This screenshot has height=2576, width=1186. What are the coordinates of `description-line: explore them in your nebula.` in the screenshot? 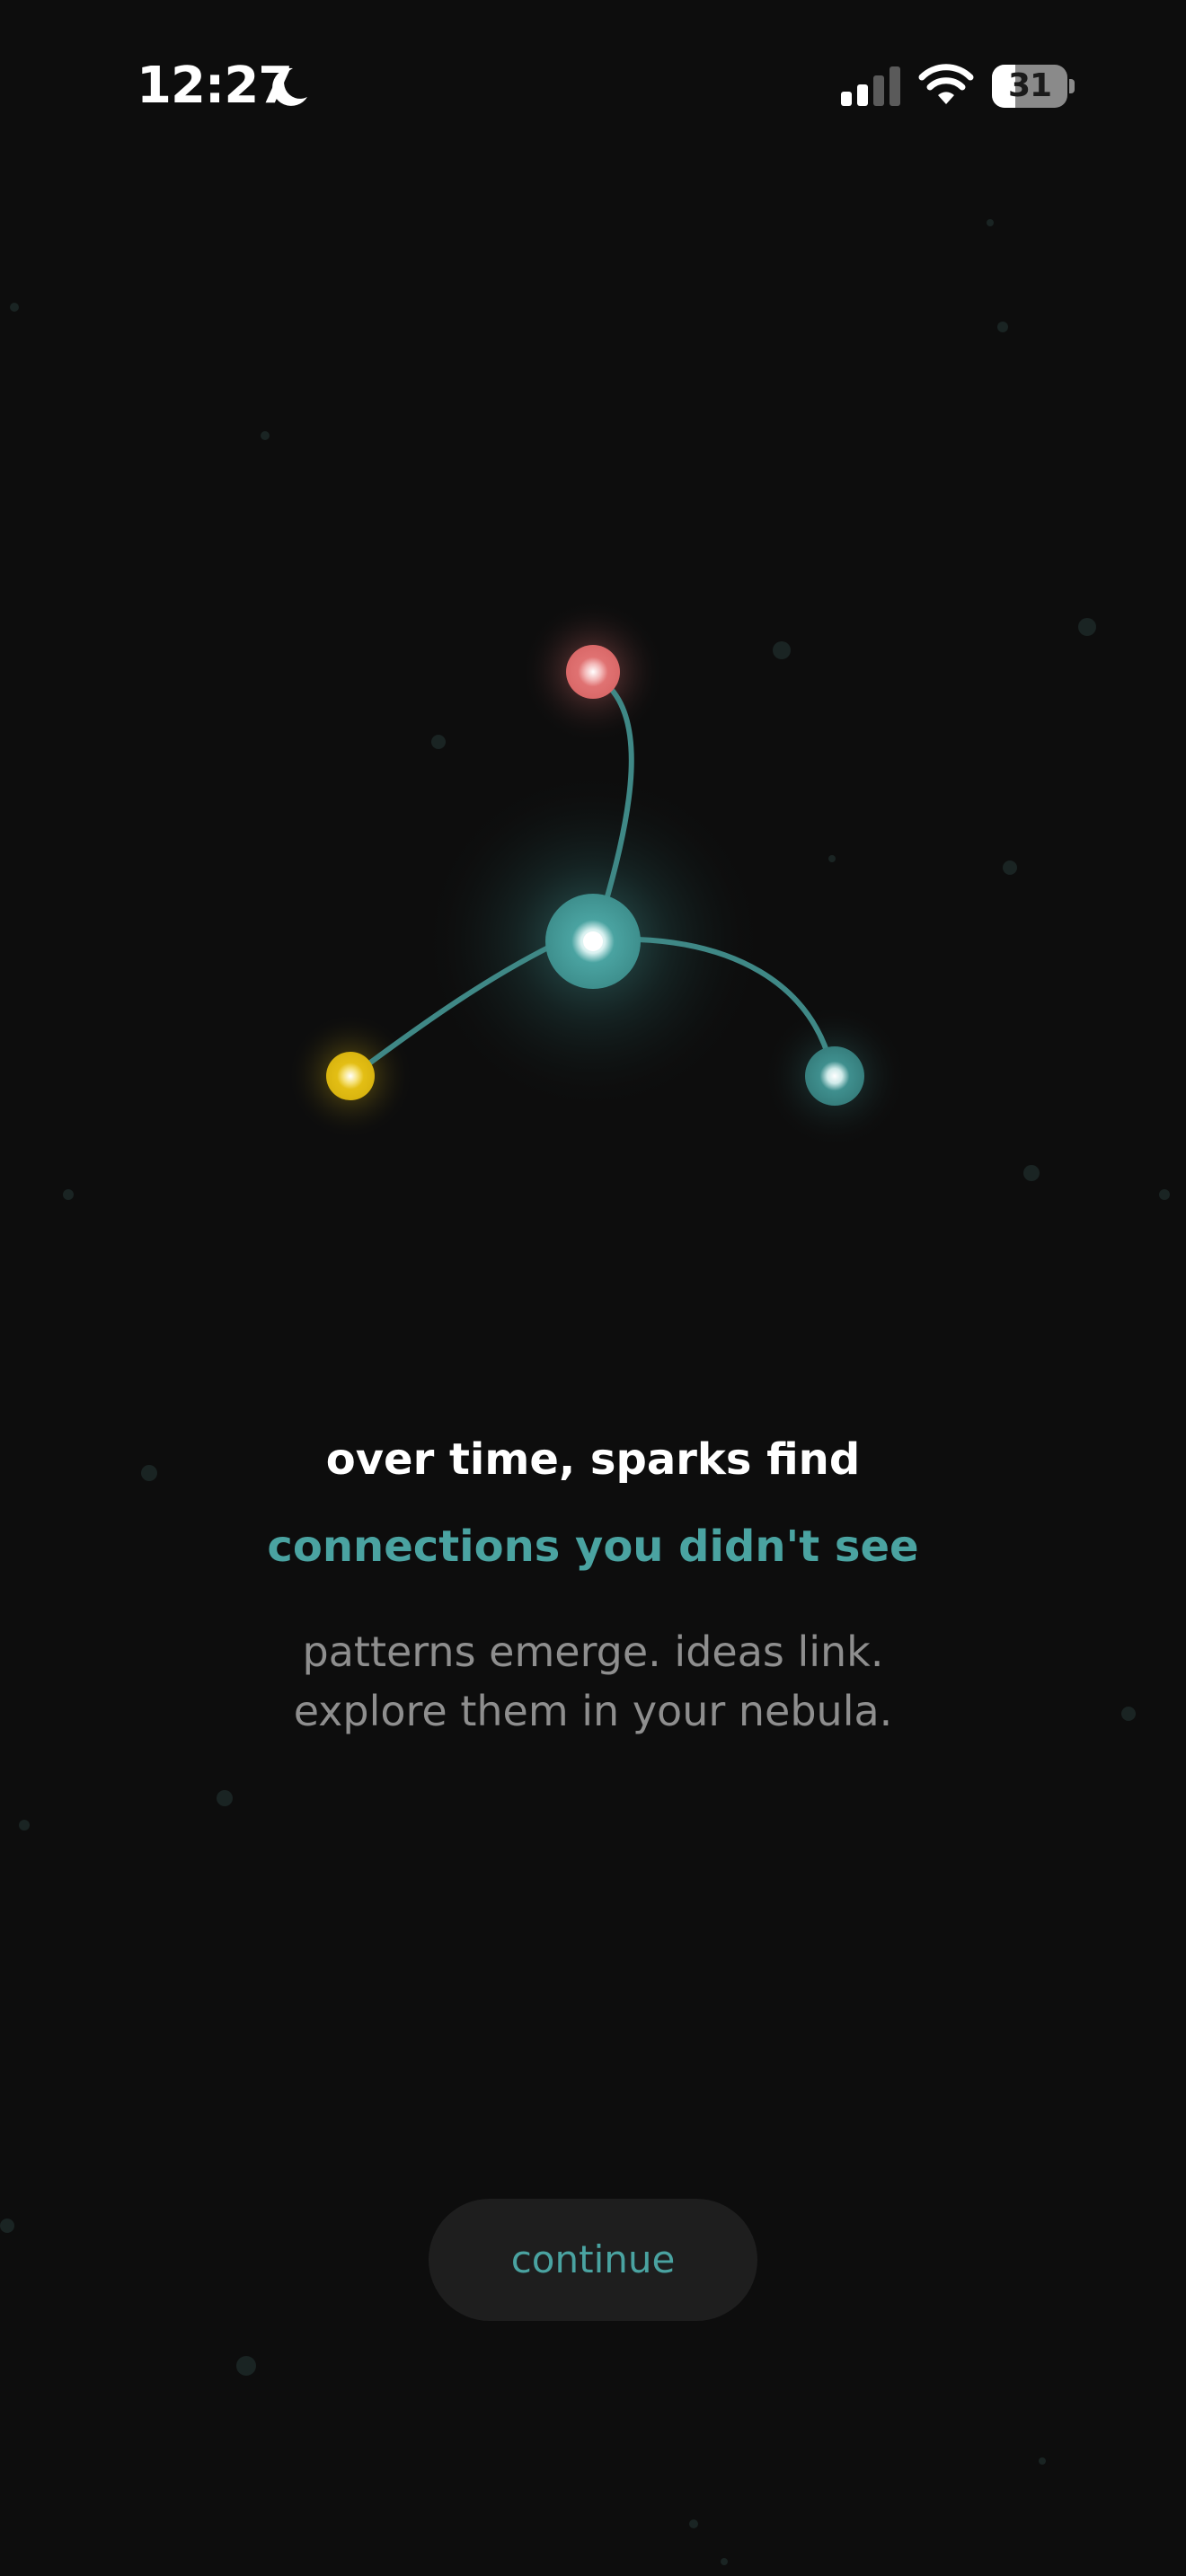 It's located at (593, 1711).